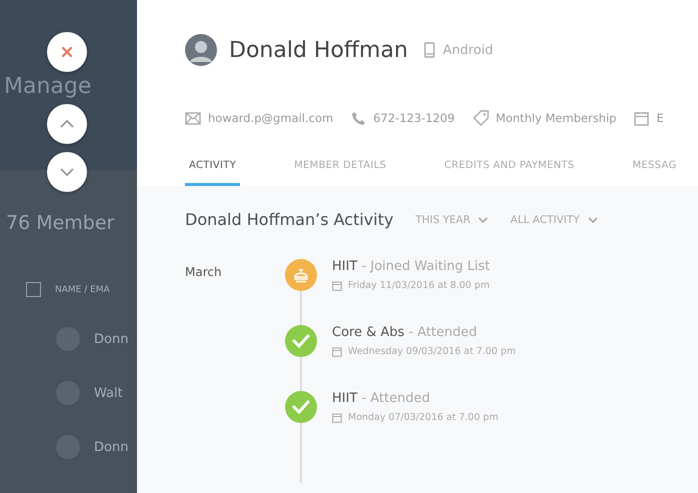 The width and height of the screenshot is (698, 493). What do you see at coordinates (47, 87) in the screenshot?
I see `page-title: Manage` at bounding box center [47, 87].